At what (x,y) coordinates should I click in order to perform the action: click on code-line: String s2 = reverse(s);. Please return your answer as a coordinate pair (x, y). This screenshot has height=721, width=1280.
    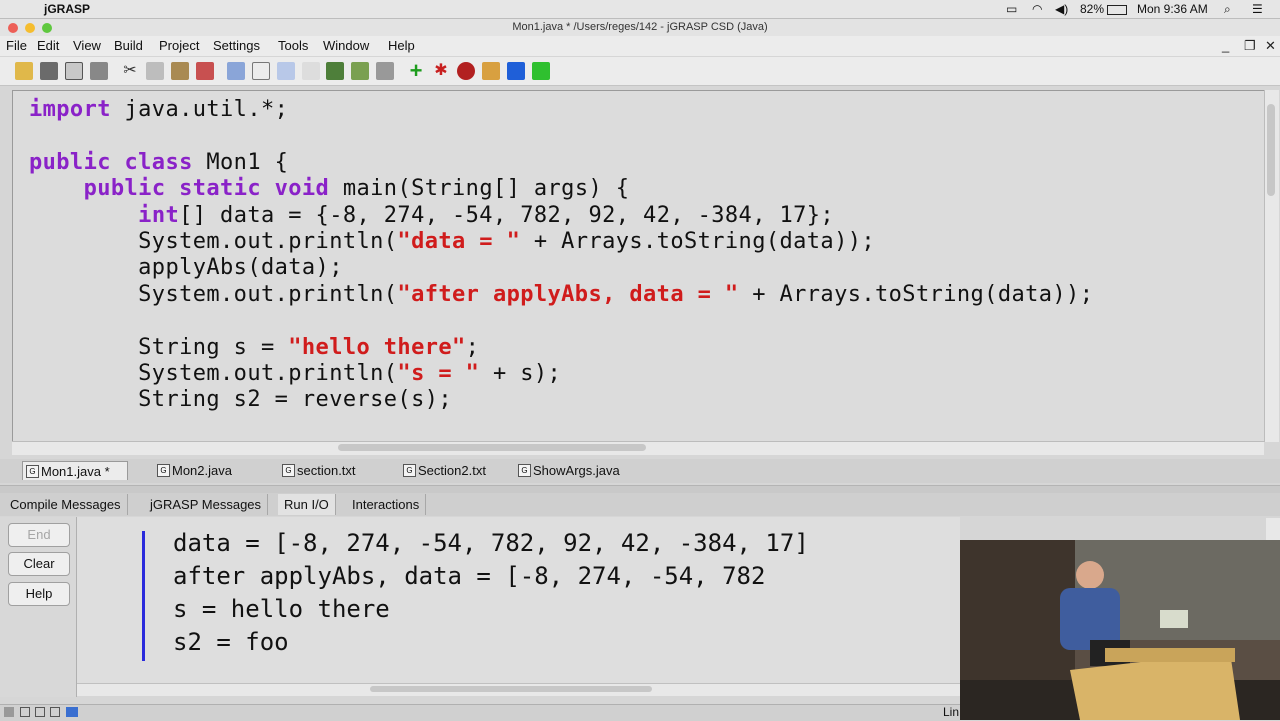
    Looking at the image, I should click on (561, 400).